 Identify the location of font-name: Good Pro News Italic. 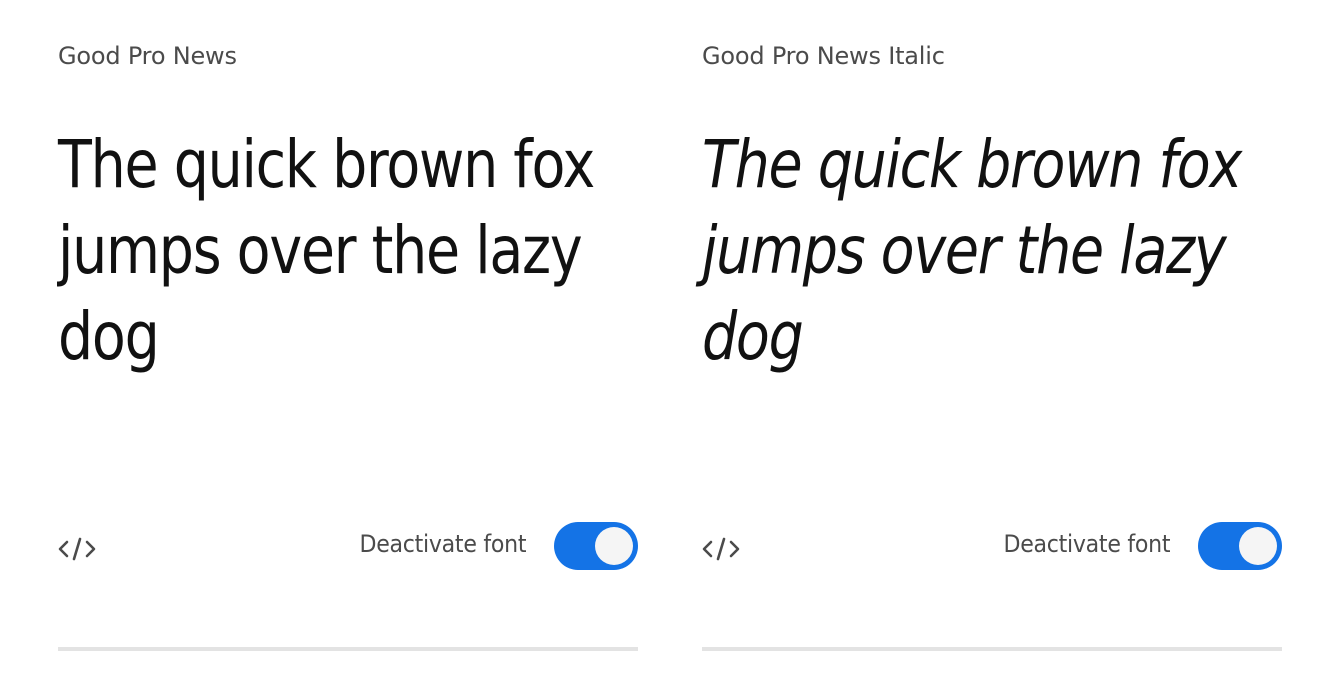
(823, 56).